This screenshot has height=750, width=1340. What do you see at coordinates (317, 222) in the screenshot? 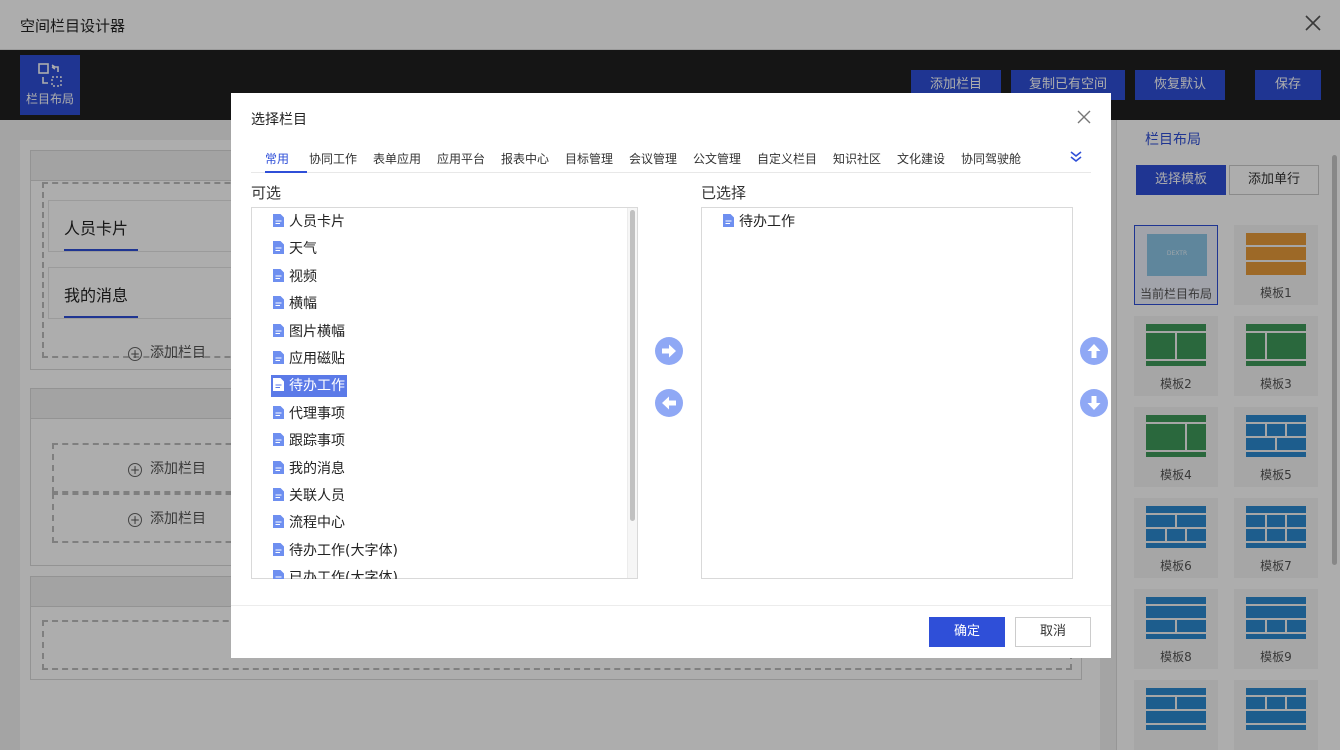
I see `item-label: 人员卡片` at bounding box center [317, 222].